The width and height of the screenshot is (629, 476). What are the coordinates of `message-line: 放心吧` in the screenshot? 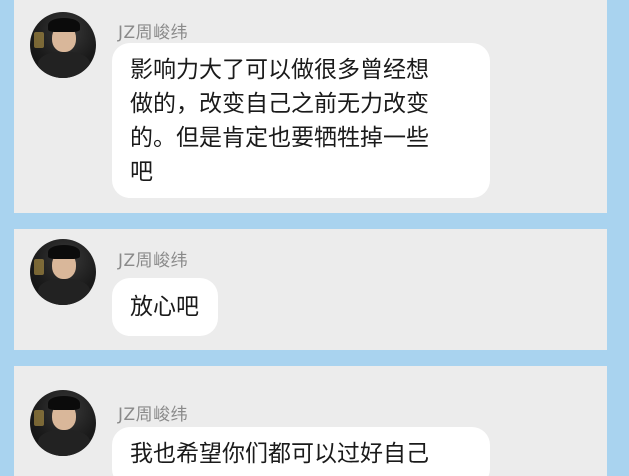 It's located at (164, 307).